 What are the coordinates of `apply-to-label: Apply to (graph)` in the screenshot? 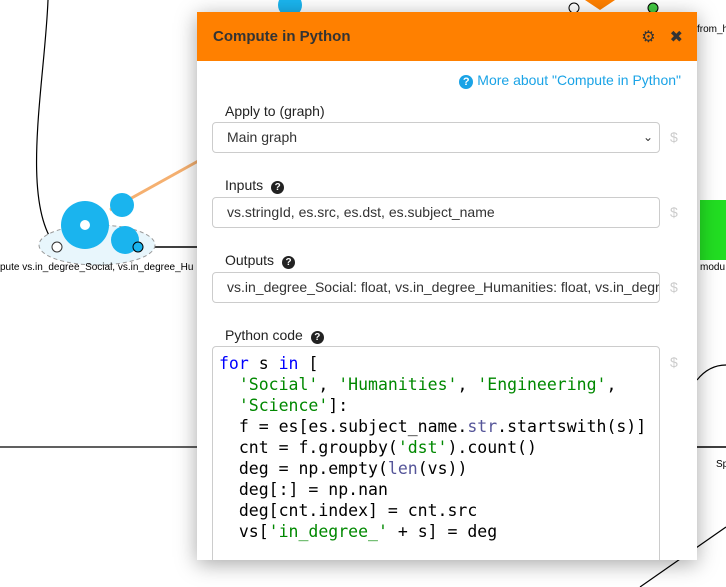 It's located at (275, 111).